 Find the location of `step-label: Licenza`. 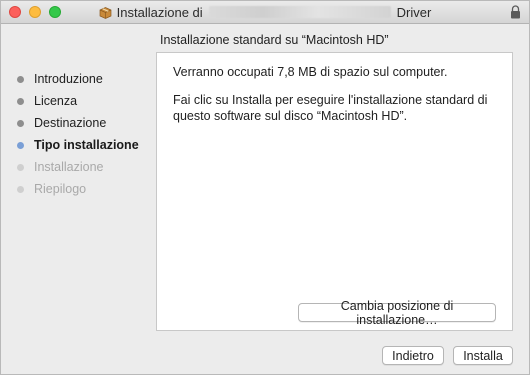

step-label: Licenza is located at coordinates (56, 101).